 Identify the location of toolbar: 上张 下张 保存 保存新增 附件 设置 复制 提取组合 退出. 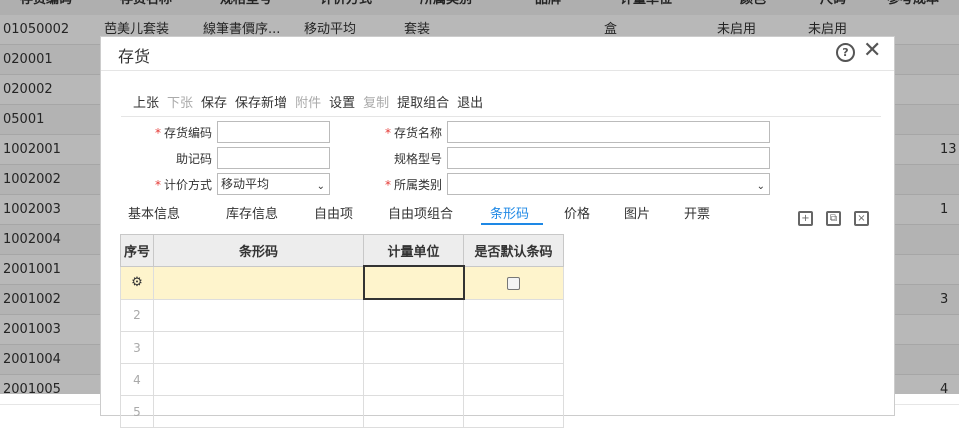
(312, 102).